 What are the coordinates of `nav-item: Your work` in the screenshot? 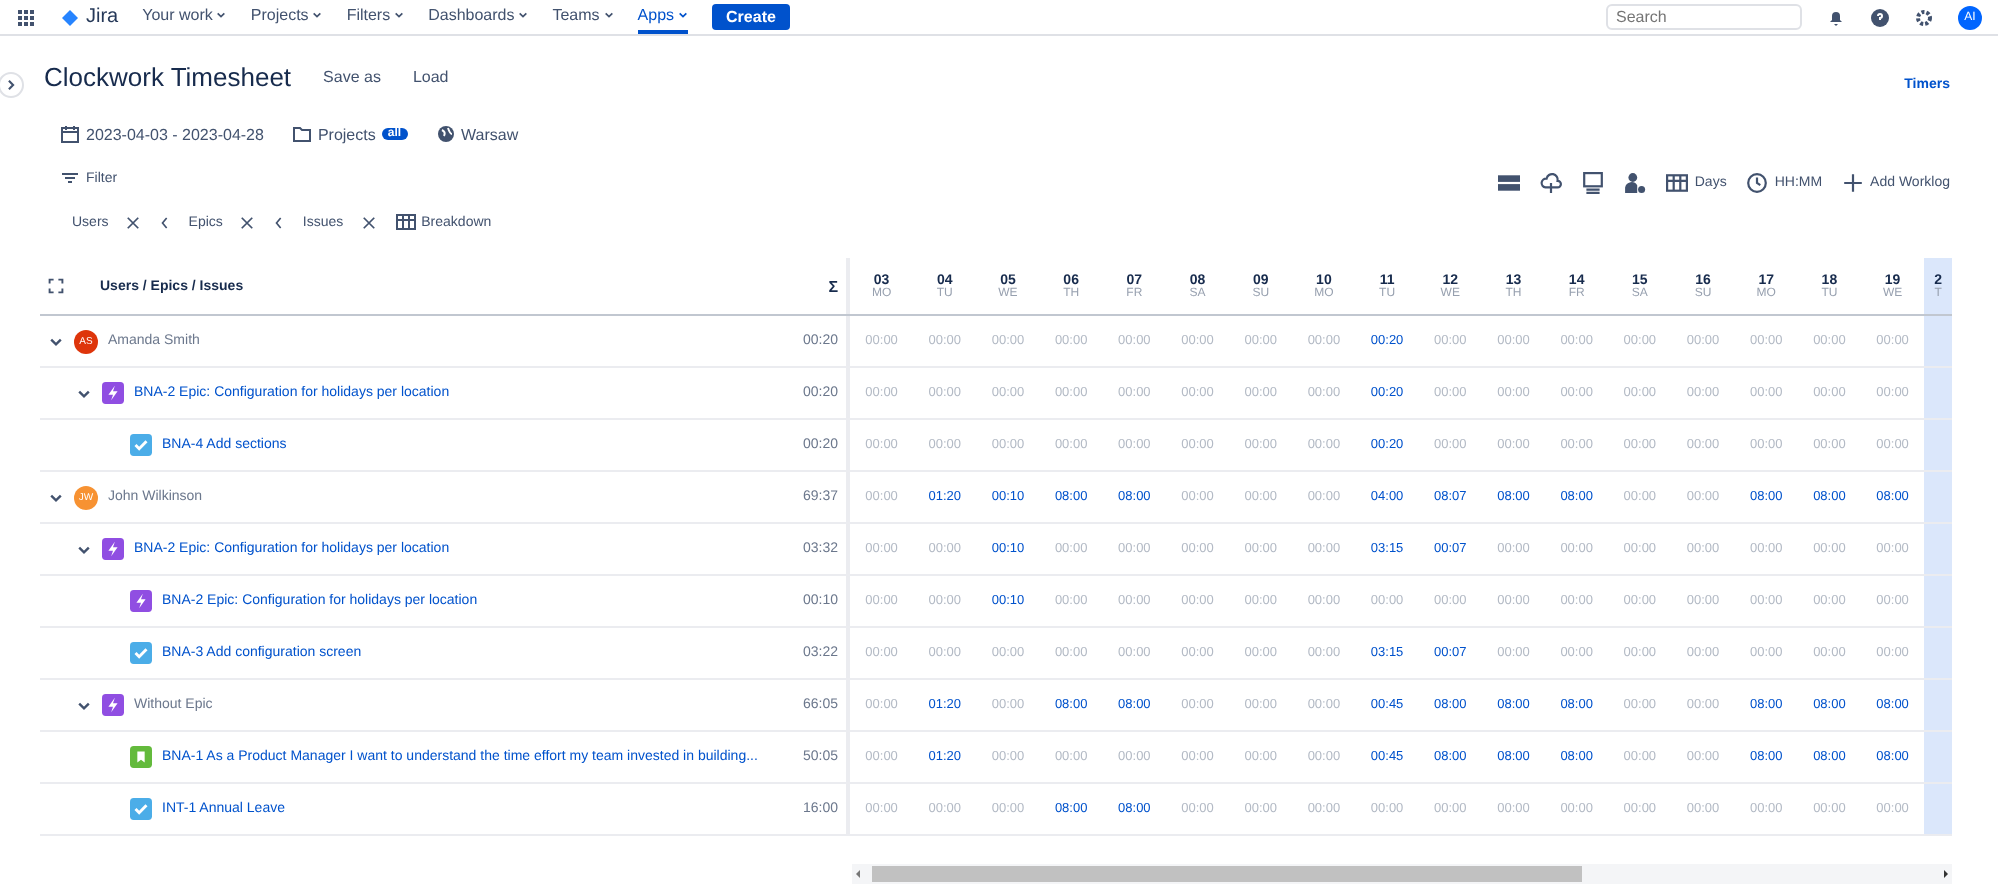 It's located at (184, 17).